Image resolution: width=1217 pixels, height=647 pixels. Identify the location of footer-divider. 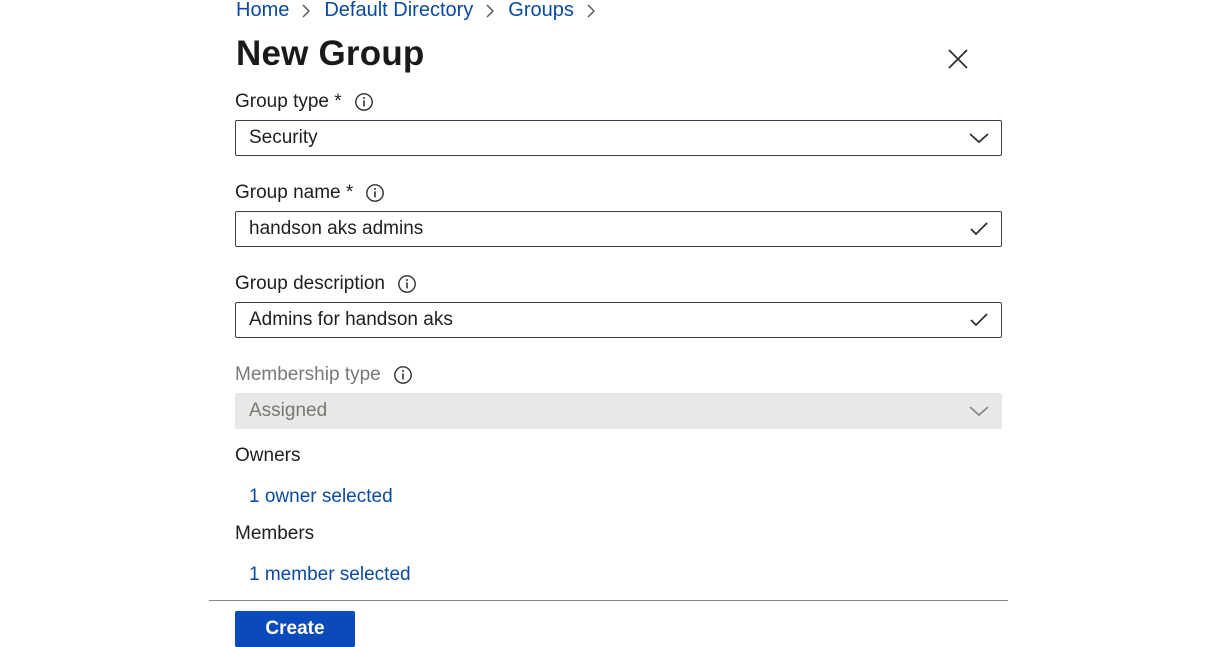
(608, 600).